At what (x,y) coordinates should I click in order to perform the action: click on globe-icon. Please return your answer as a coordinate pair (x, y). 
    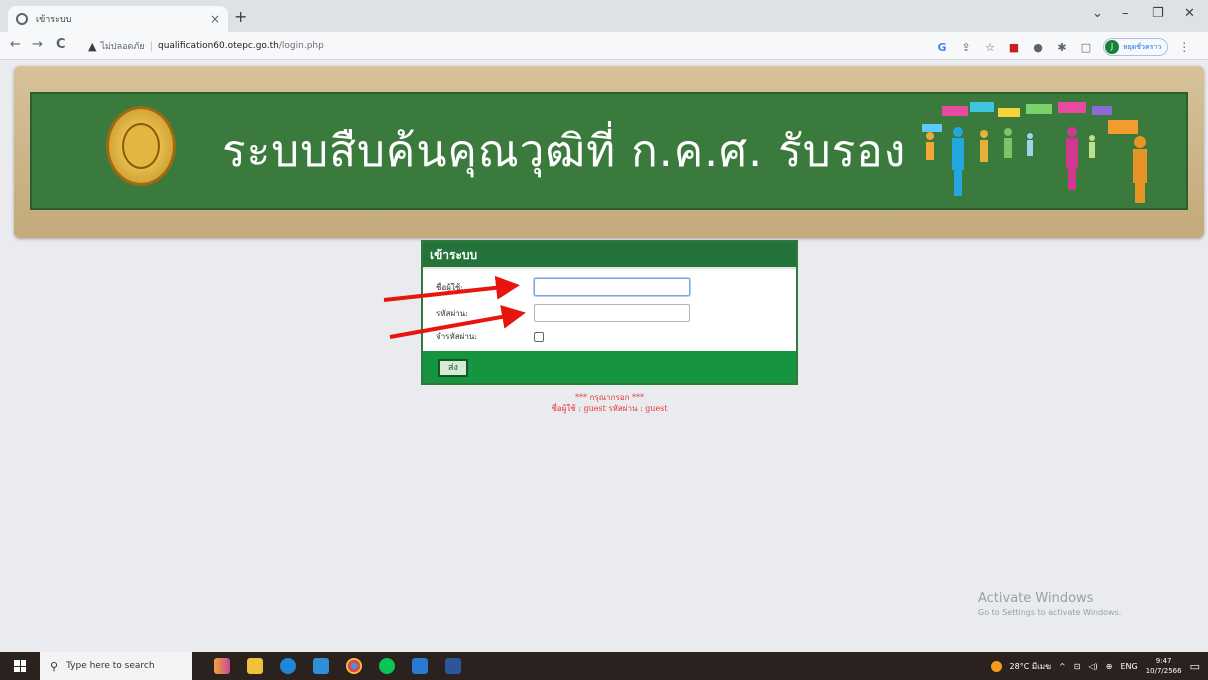
    Looking at the image, I should click on (22, 19).